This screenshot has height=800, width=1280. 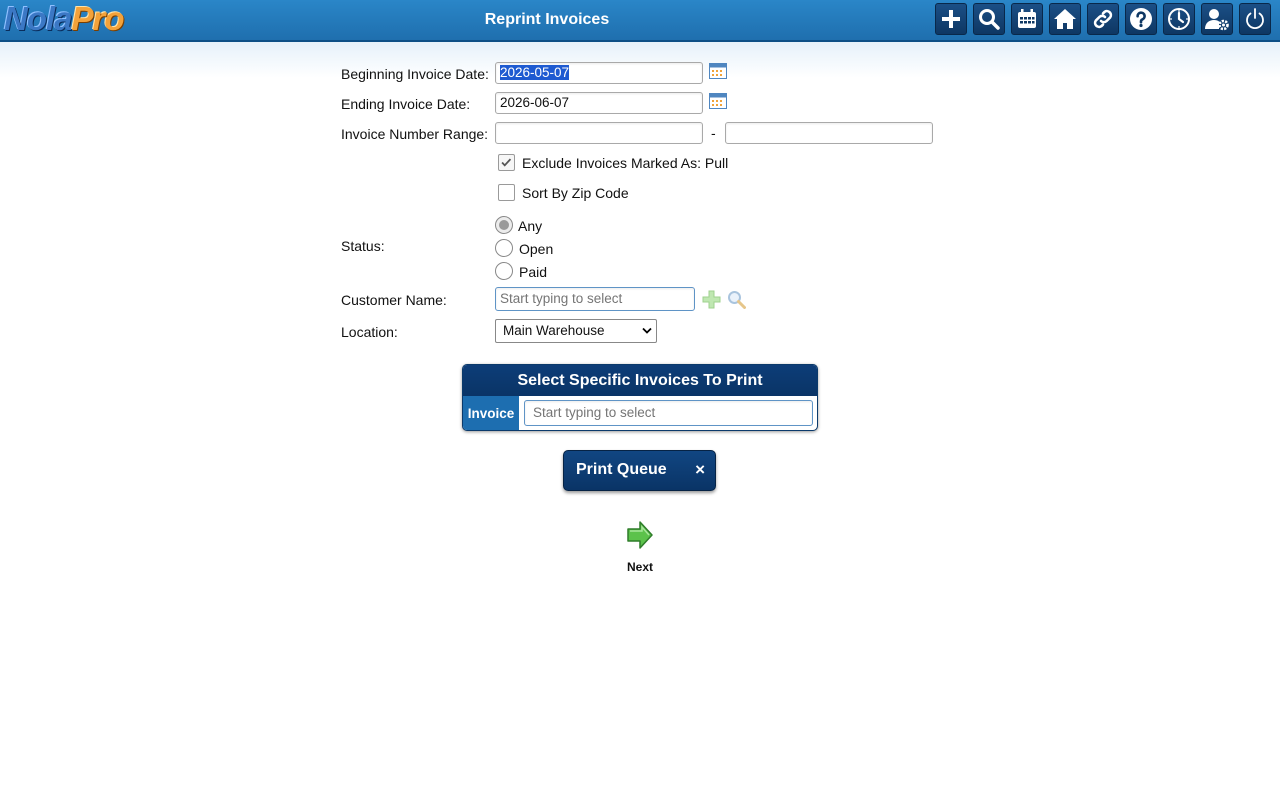 What do you see at coordinates (504, 248) in the screenshot?
I see `status-open-radio` at bounding box center [504, 248].